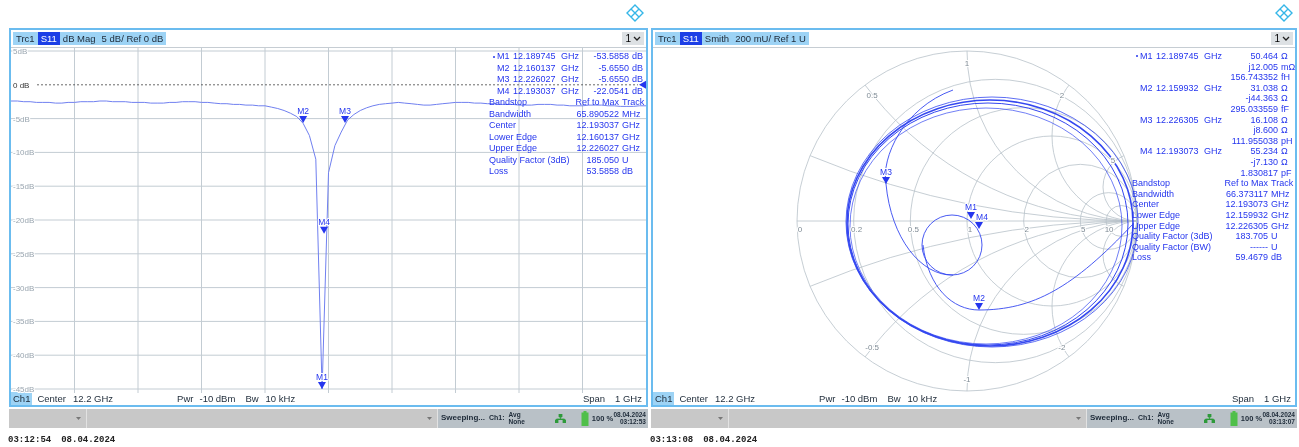 The image size is (1299, 447). I want to click on capture-time: 03:13:08, so click(672, 440).